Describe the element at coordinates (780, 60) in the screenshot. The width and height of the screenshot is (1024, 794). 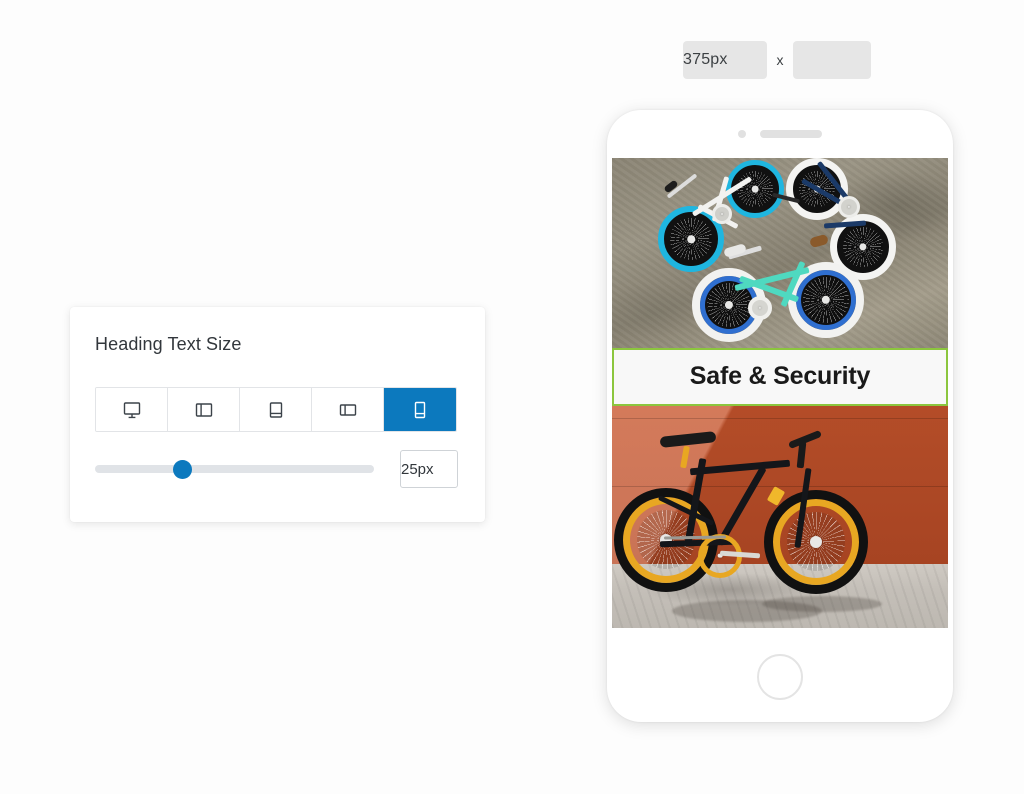
I see `viewport-dimension-separator: x` at that location.